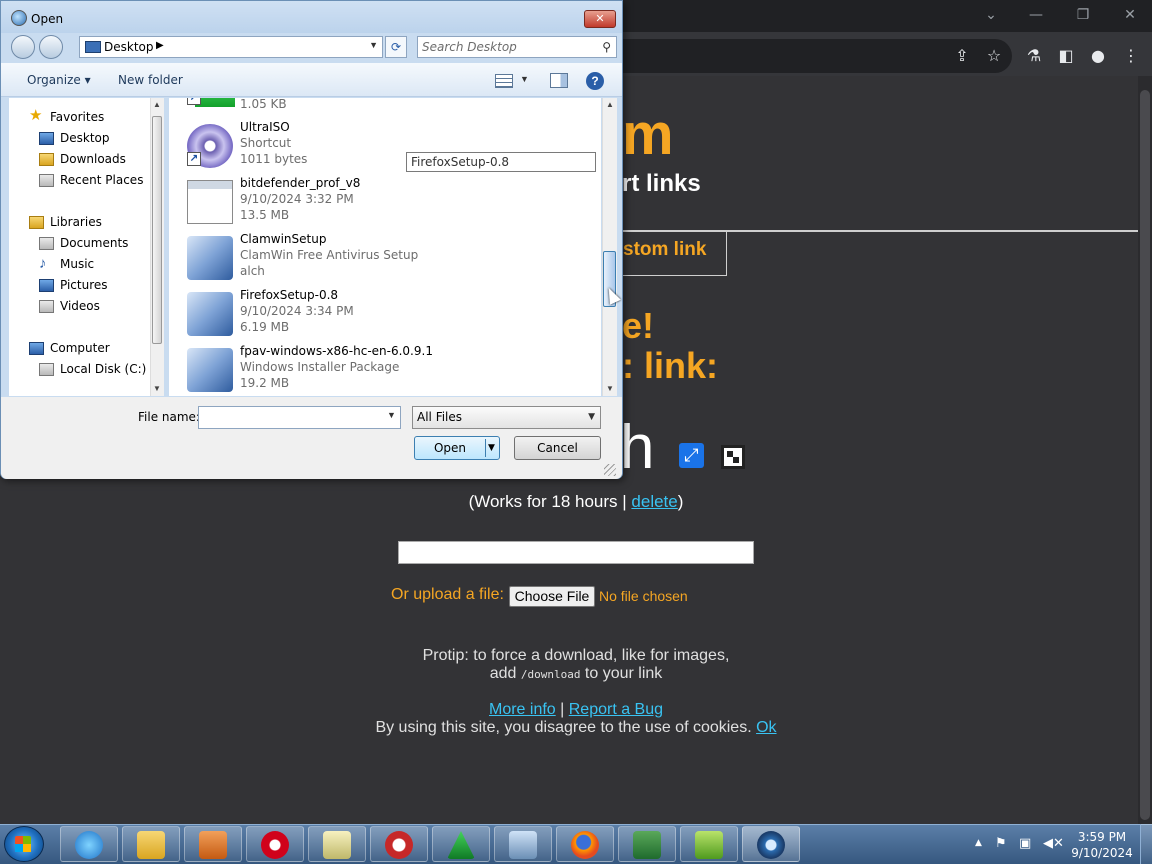  I want to click on cookie-ok-link: Ok, so click(766, 727).